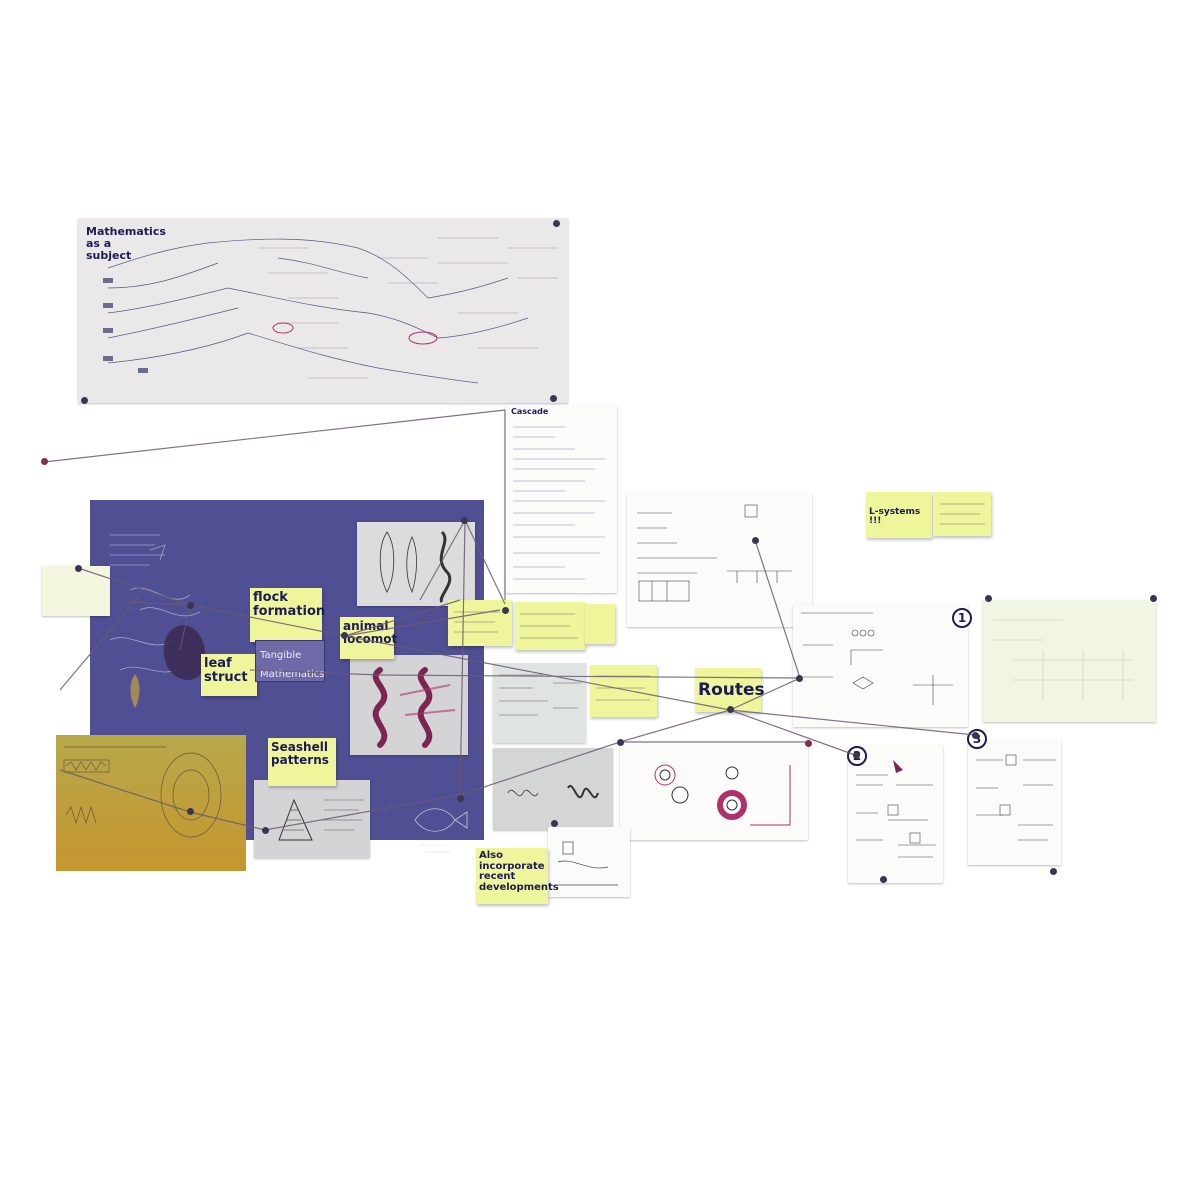 Image resolution: width=1190 pixels, height=1190 pixels. I want to click on routes-label: Routes, so click(731, 690).